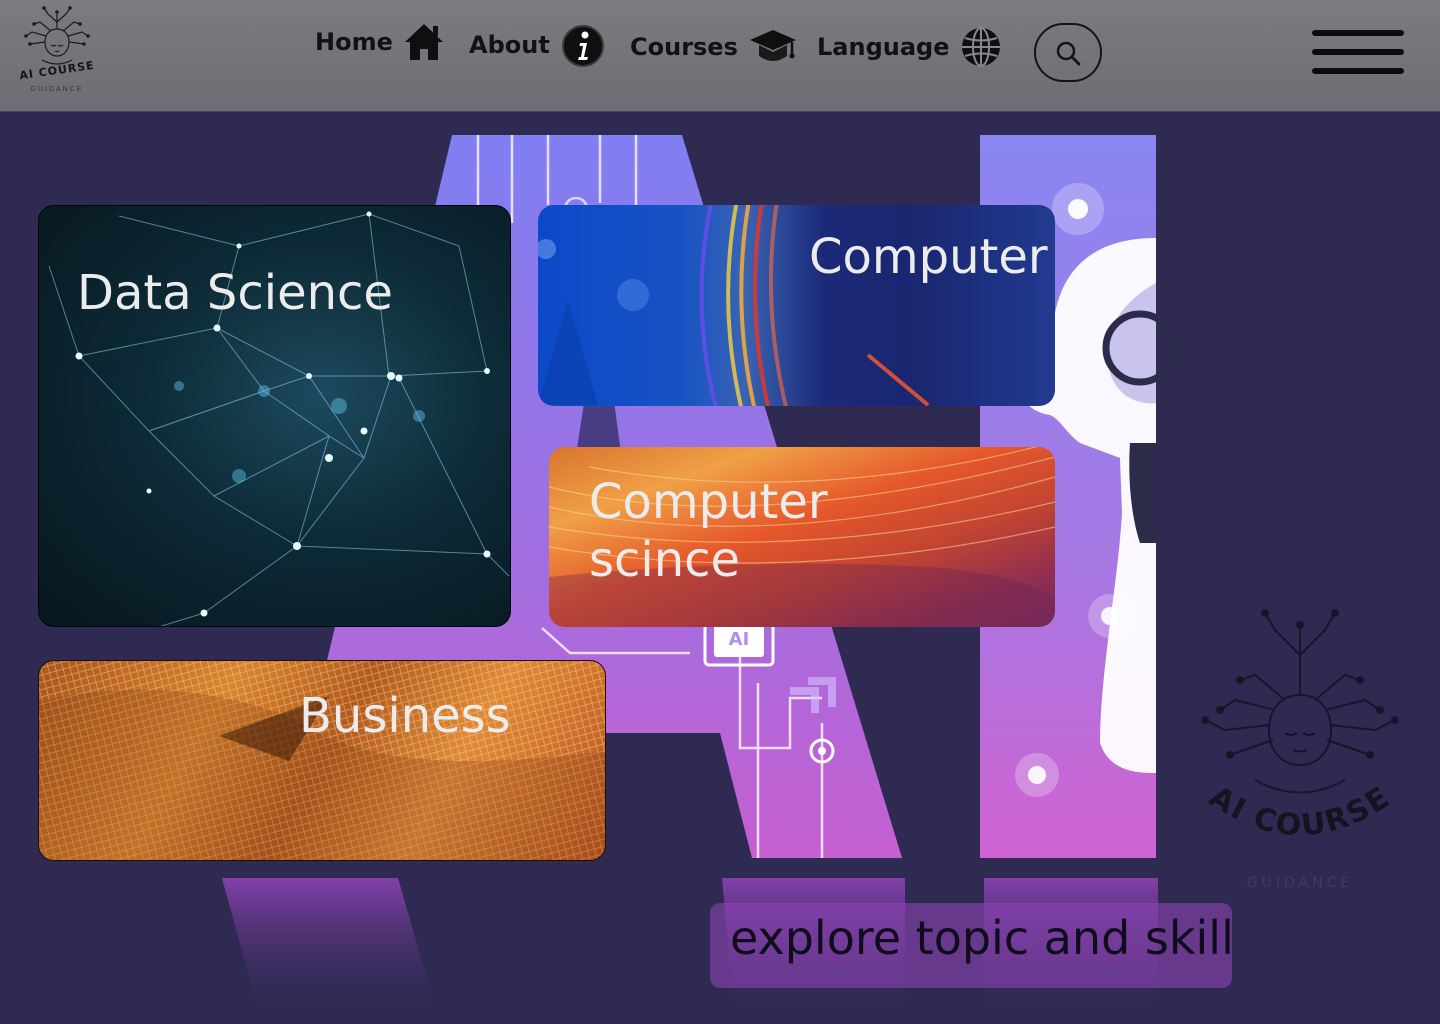  Describe the element at coordinates (739, 639) in the screenshot. I see `chip-label: AI` at that location.